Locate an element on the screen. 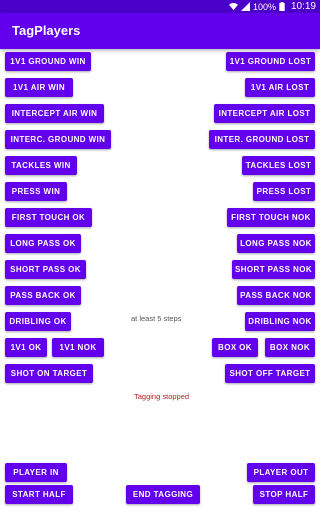 The image size is (320, 512). end-tagging-button: END TAGGING is located at coordinates (163, 494).